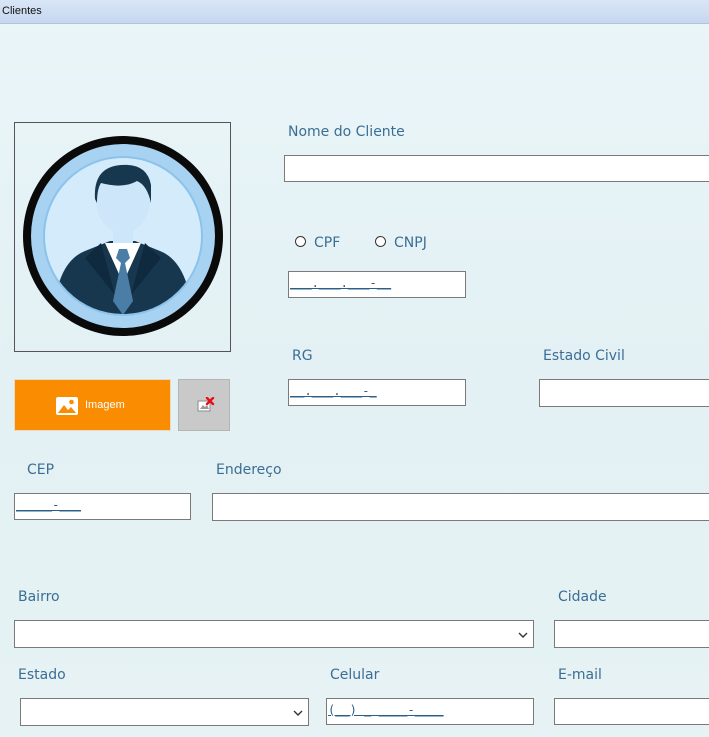 Image resolution: width=709 pixels, height=737 pixels. I want to click on cep-mask: _____-___, so click(49, 505).